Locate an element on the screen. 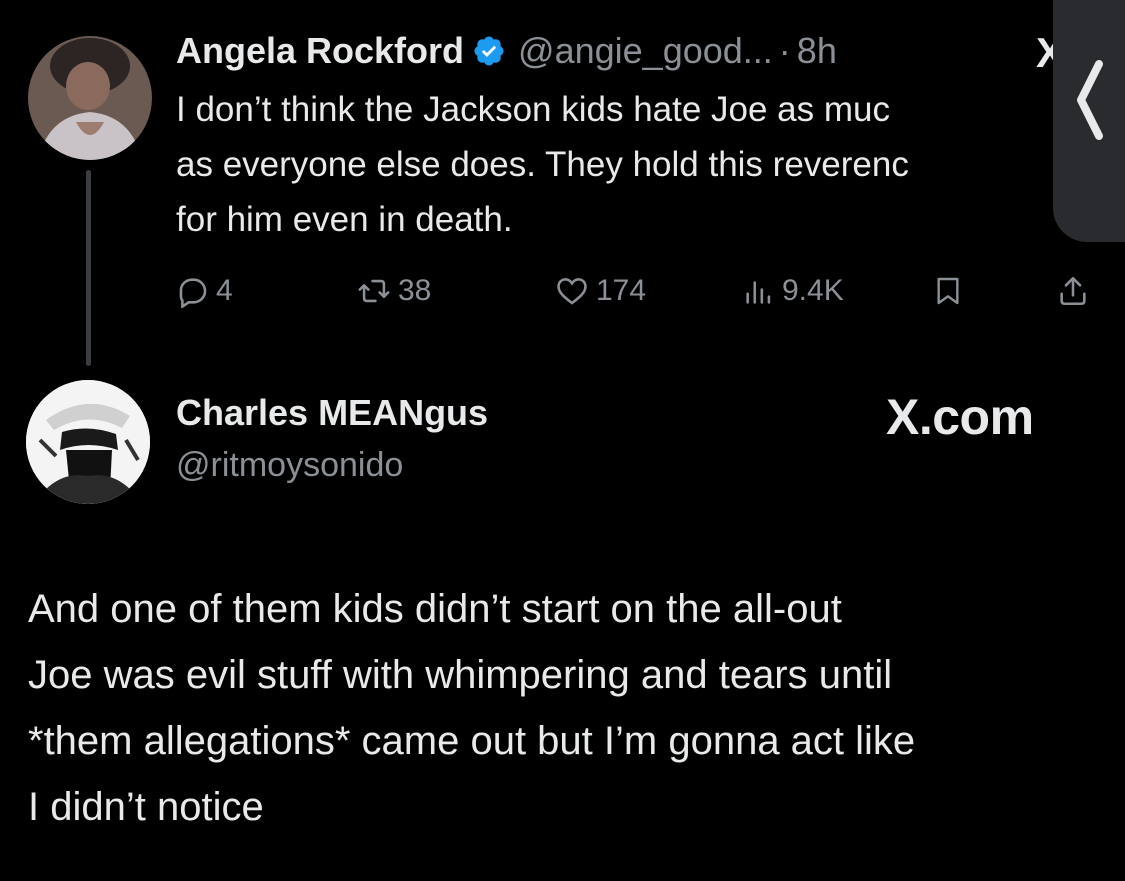 This screenshot has height=881, width=1125. repost-count: 38 is located at coordinates (415, 290).